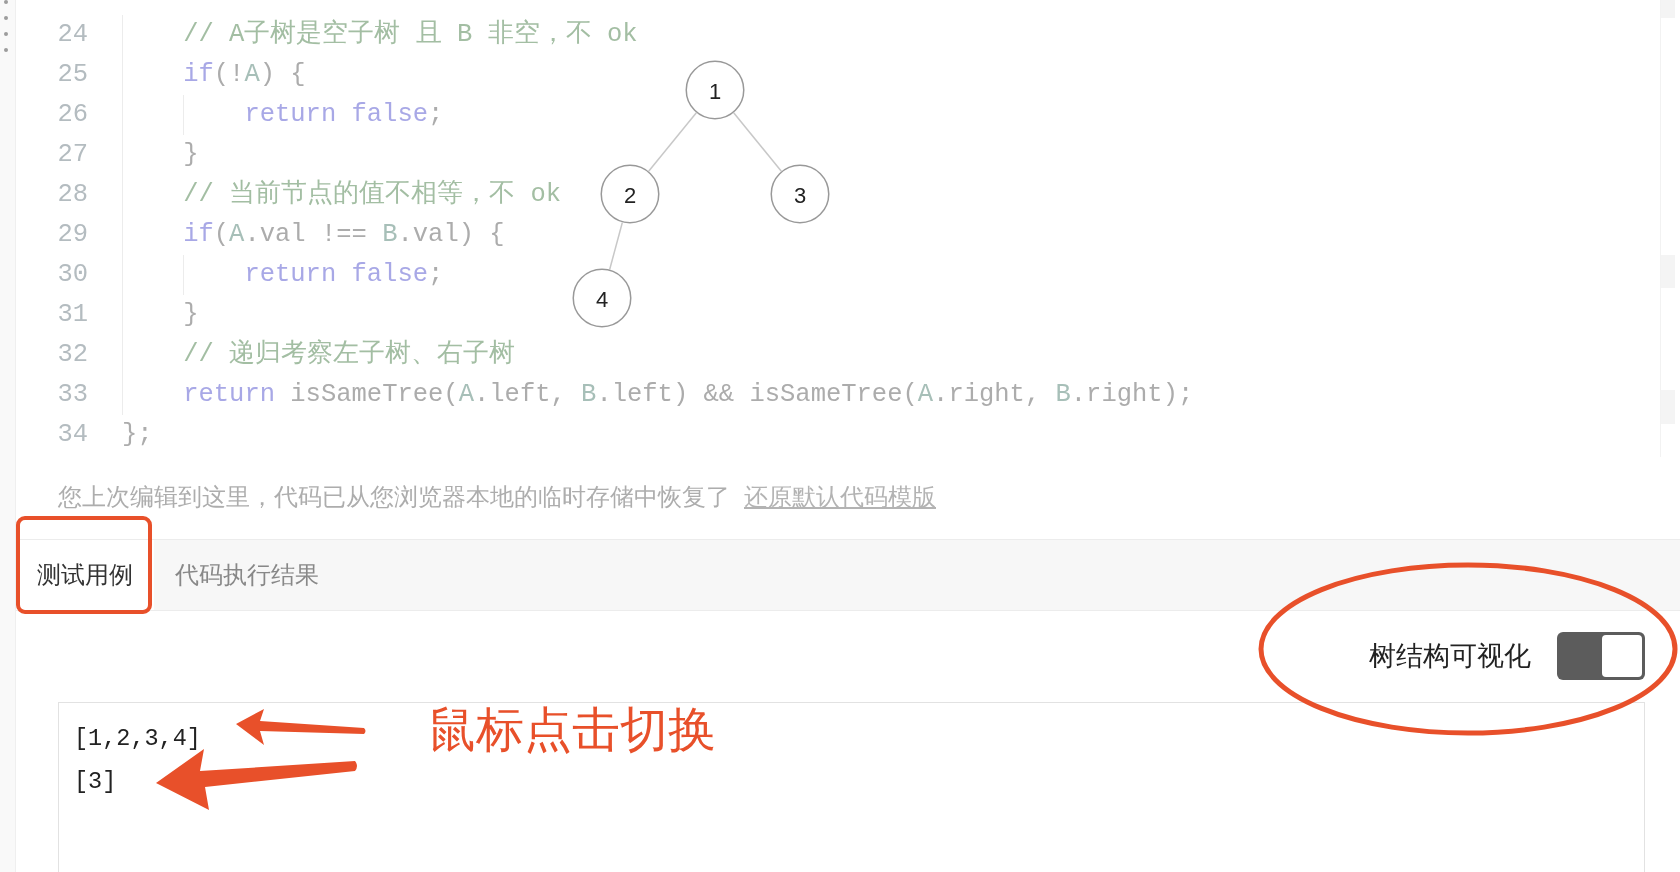 This screenshot has height=872, width=1680. Describe the element at coordinates (72, 155) in the screenshot. I see `line-number: 27` at that location.